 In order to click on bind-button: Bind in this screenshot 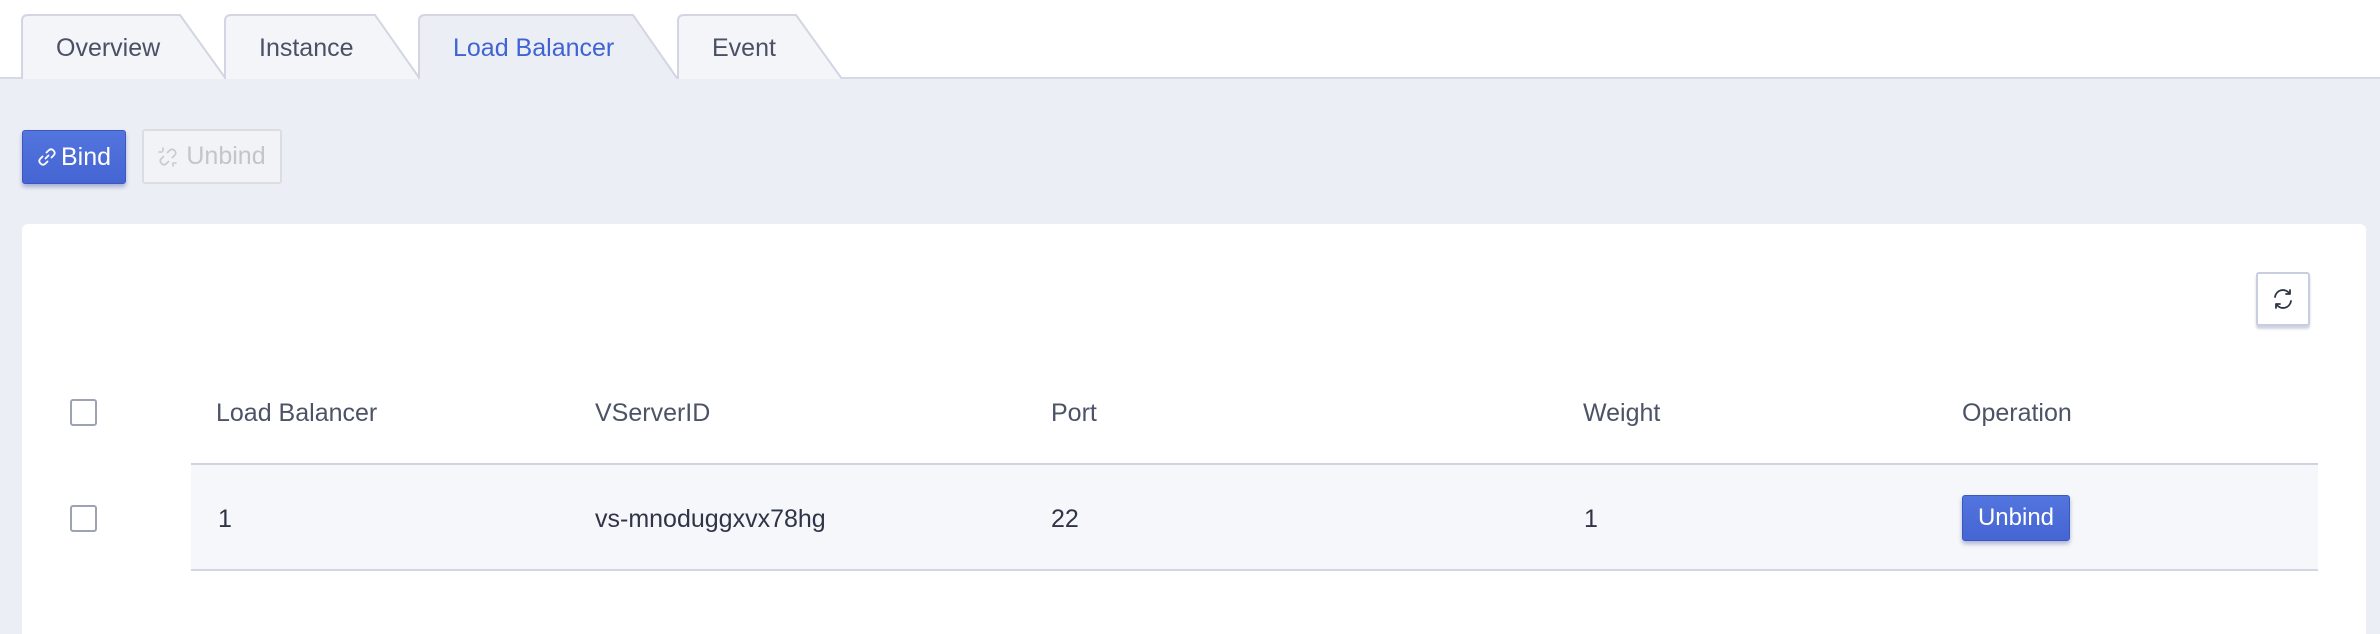, I will do `click(74, 157)`.